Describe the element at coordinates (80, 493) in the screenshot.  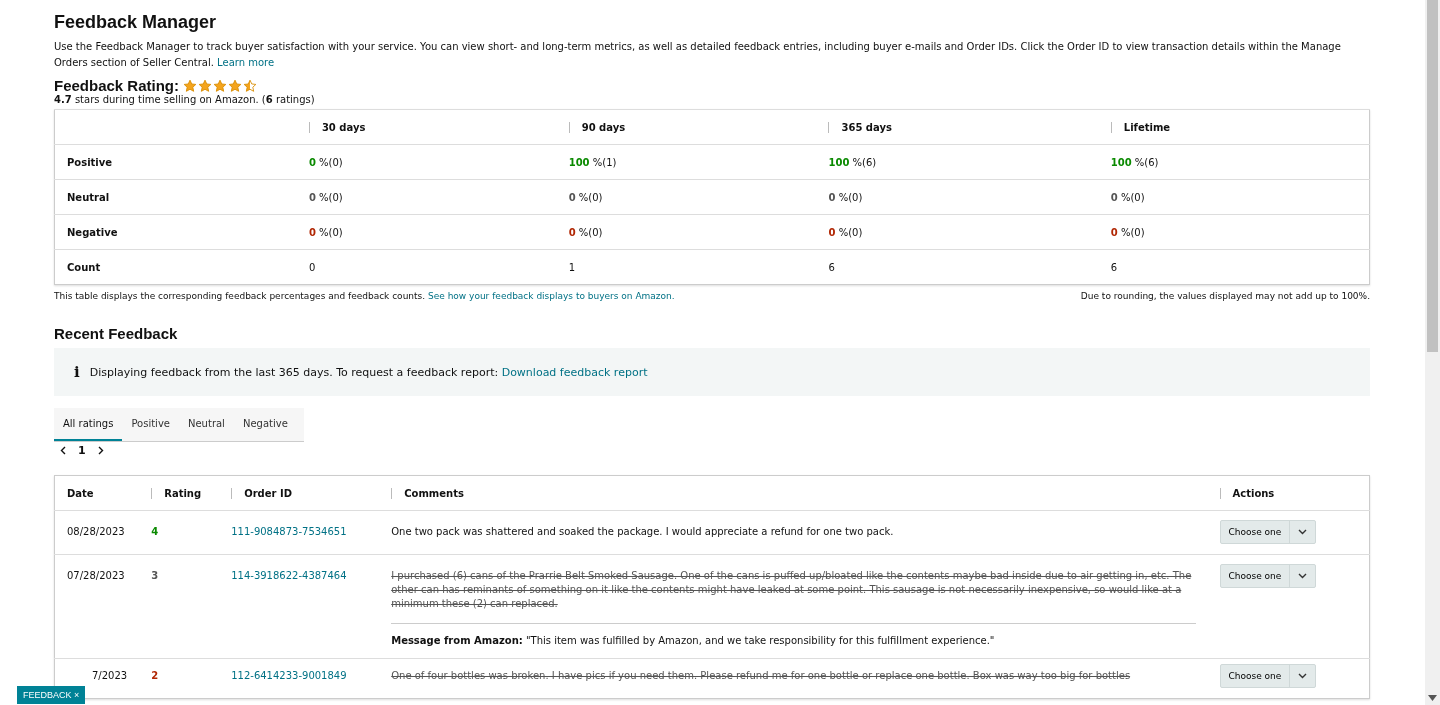
I see `column-header: Date` at that location.